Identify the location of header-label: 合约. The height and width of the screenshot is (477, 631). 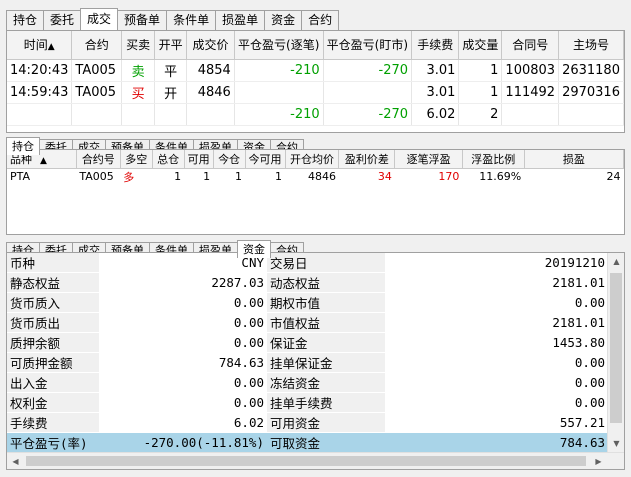
(96, 45).